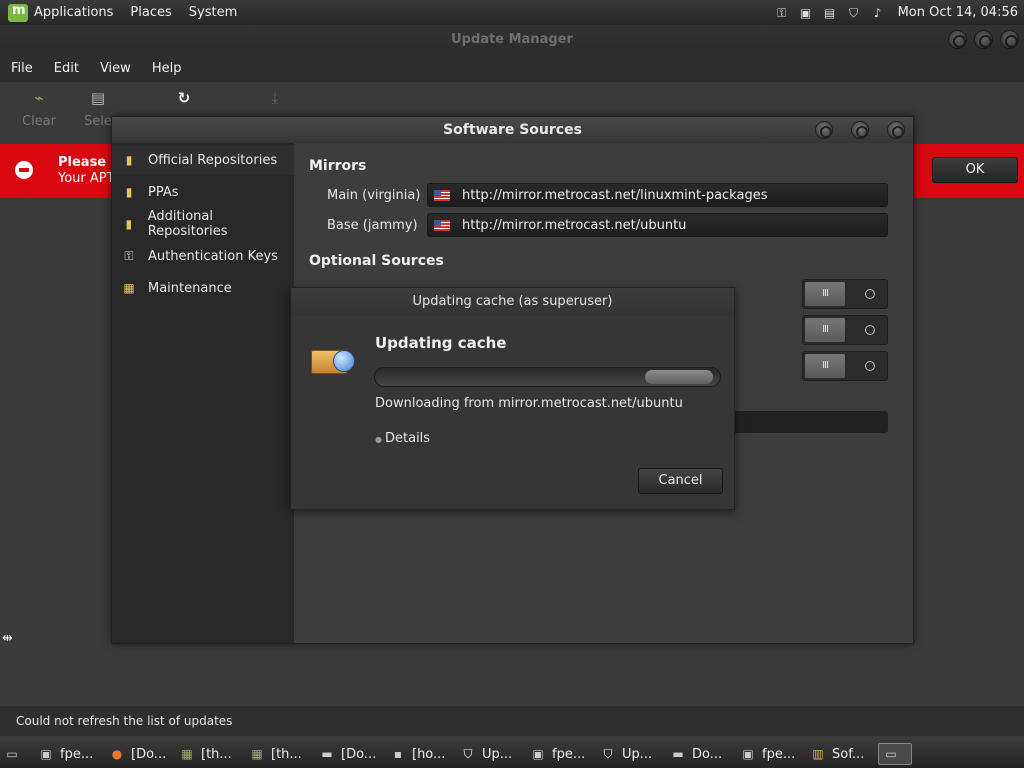 The image size is (1024, 768). Describe the element at coordinates (878, 13) in the screenshot. I see `volume-icon: ♪` at that location.